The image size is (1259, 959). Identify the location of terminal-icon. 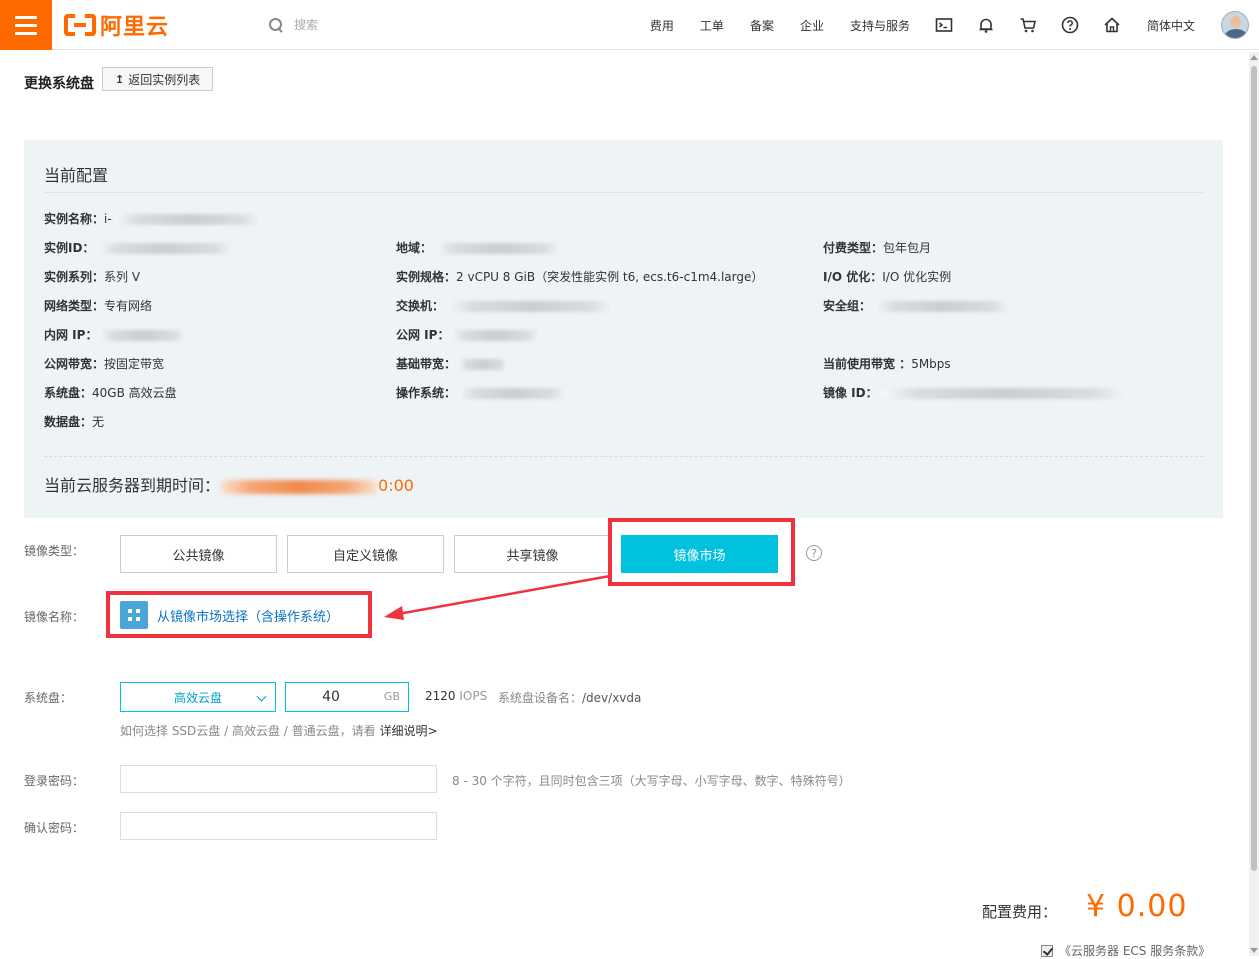
(944, 25).